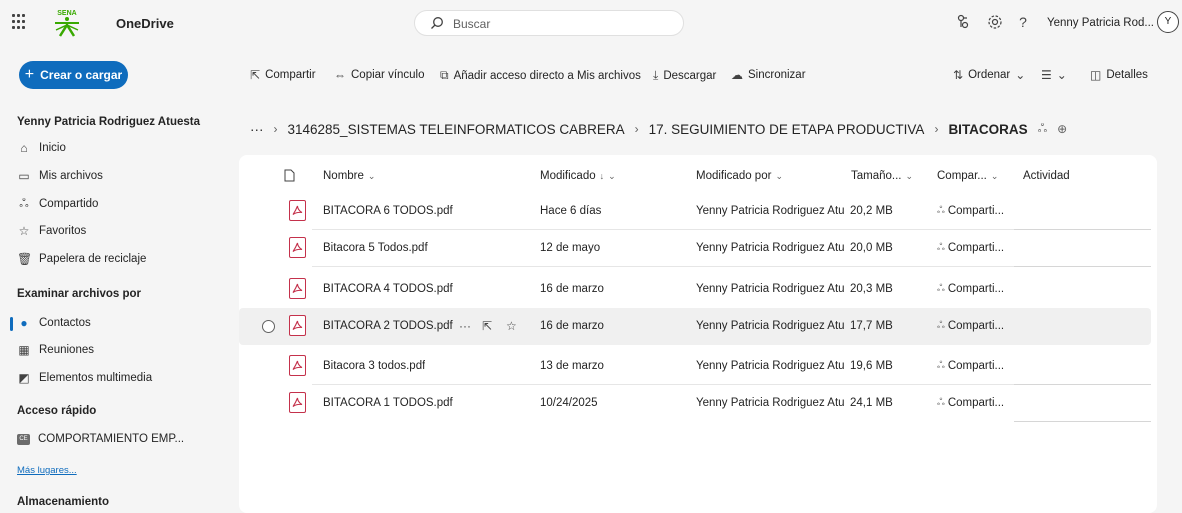 Image resolution: width=1182 pixels, height=513 pixels. I want to click on shortcut-icon: ⧉, so click(444, 75).